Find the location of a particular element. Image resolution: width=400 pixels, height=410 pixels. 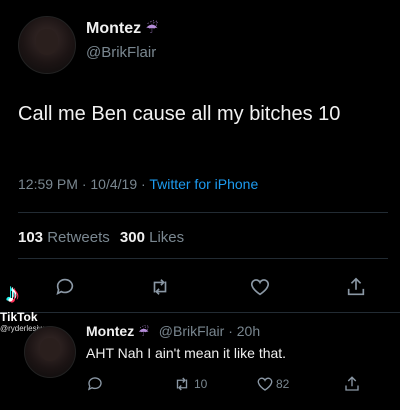

retweets-count: 103 is located at coordinates (31, 237).